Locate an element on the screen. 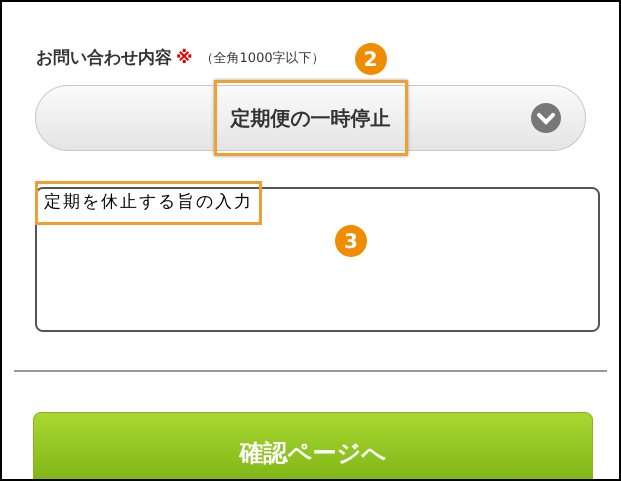 The height and width of the screenshot is (481, 621). chevron-down-icon is located at coordinates (546, 118).